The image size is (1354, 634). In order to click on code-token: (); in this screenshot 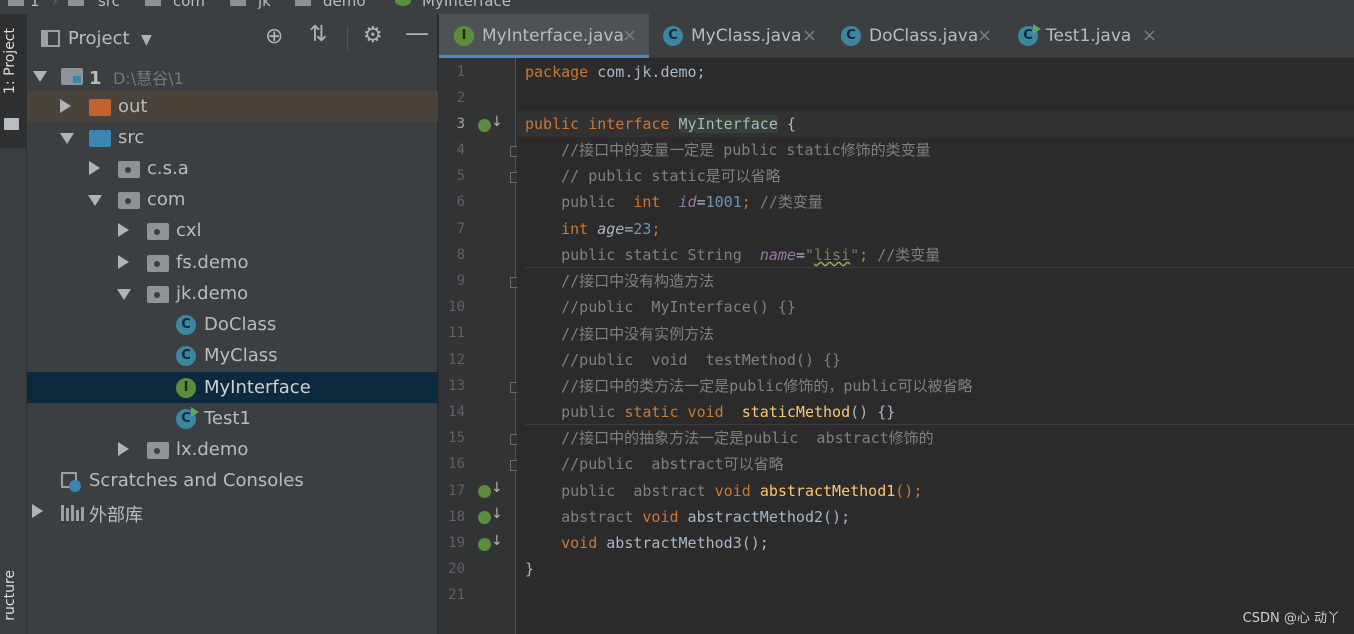, I will do `click(909, 491)`.